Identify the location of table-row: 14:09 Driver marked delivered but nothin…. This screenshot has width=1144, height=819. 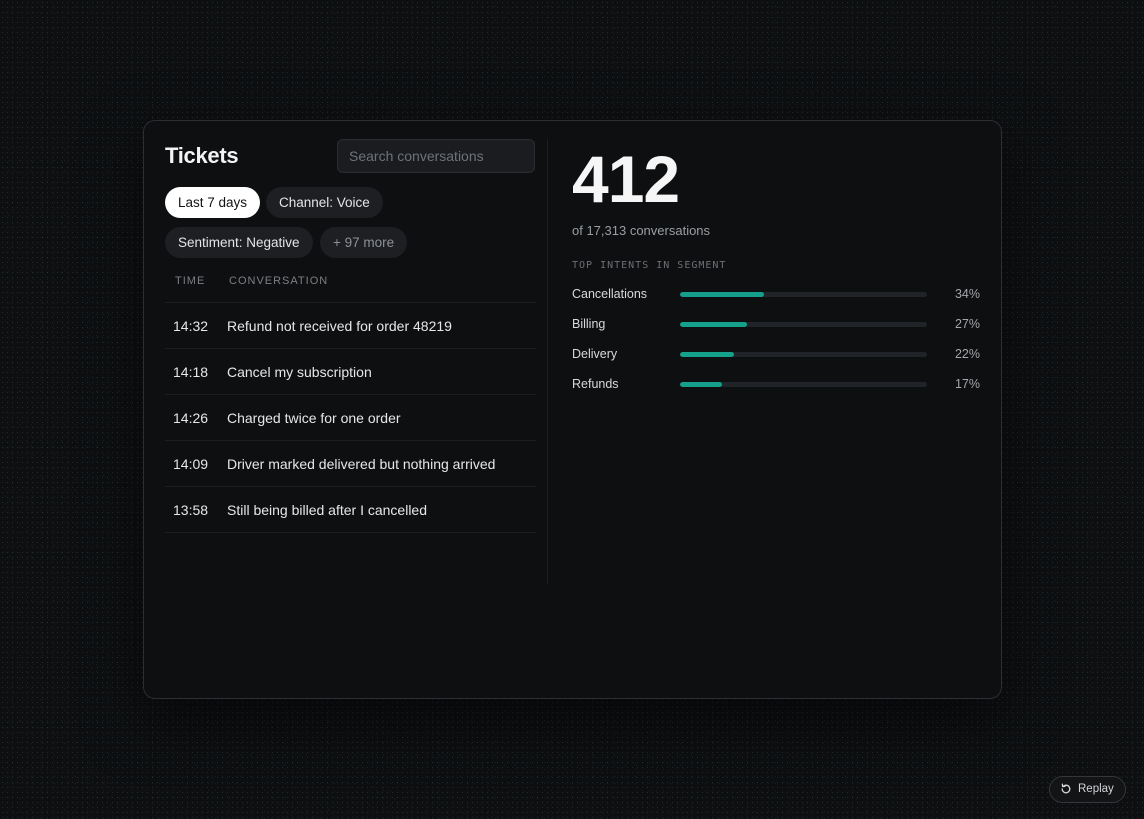
(350, 463).